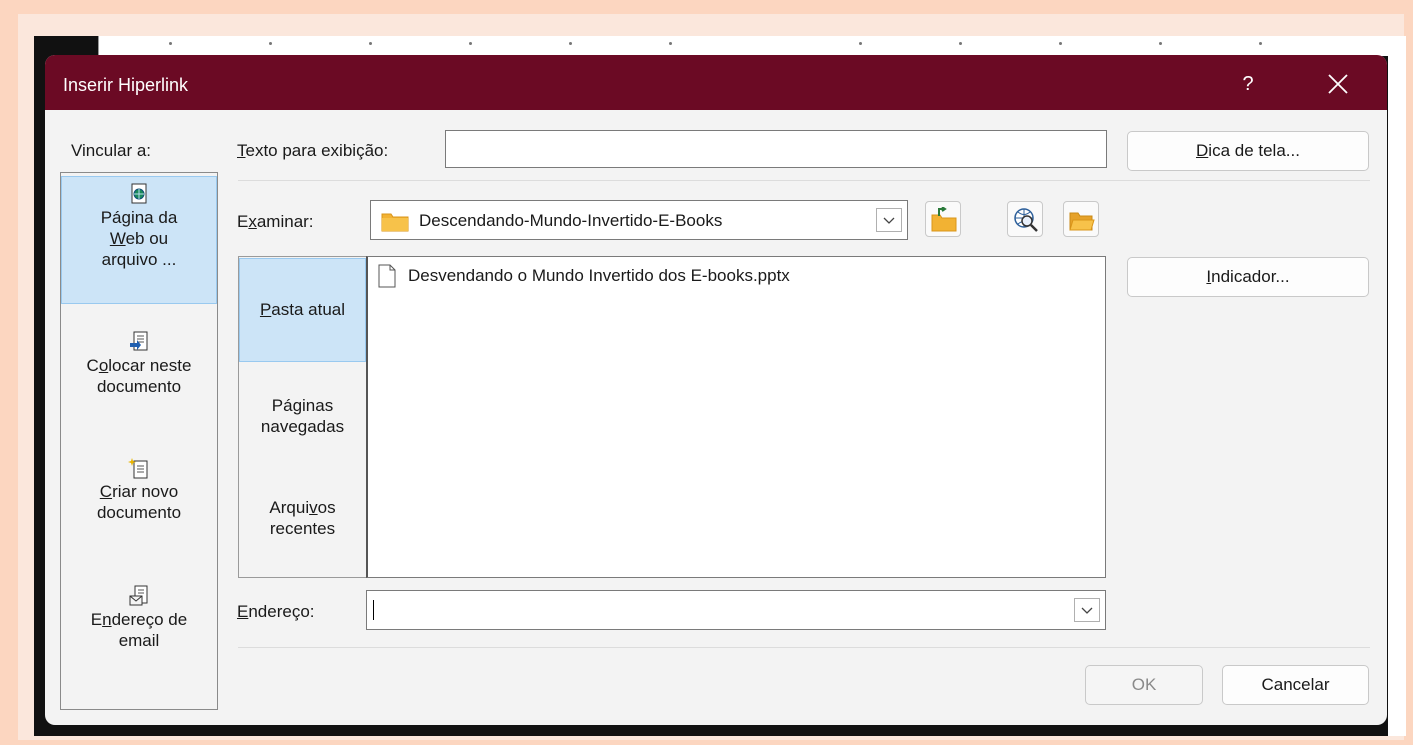 The height and width of the screenshot is (745, 1413). What do you see at coordinates (139, 341) in the screenshot?
I see `place-in-document-icon` at bounding box center [139, 341].